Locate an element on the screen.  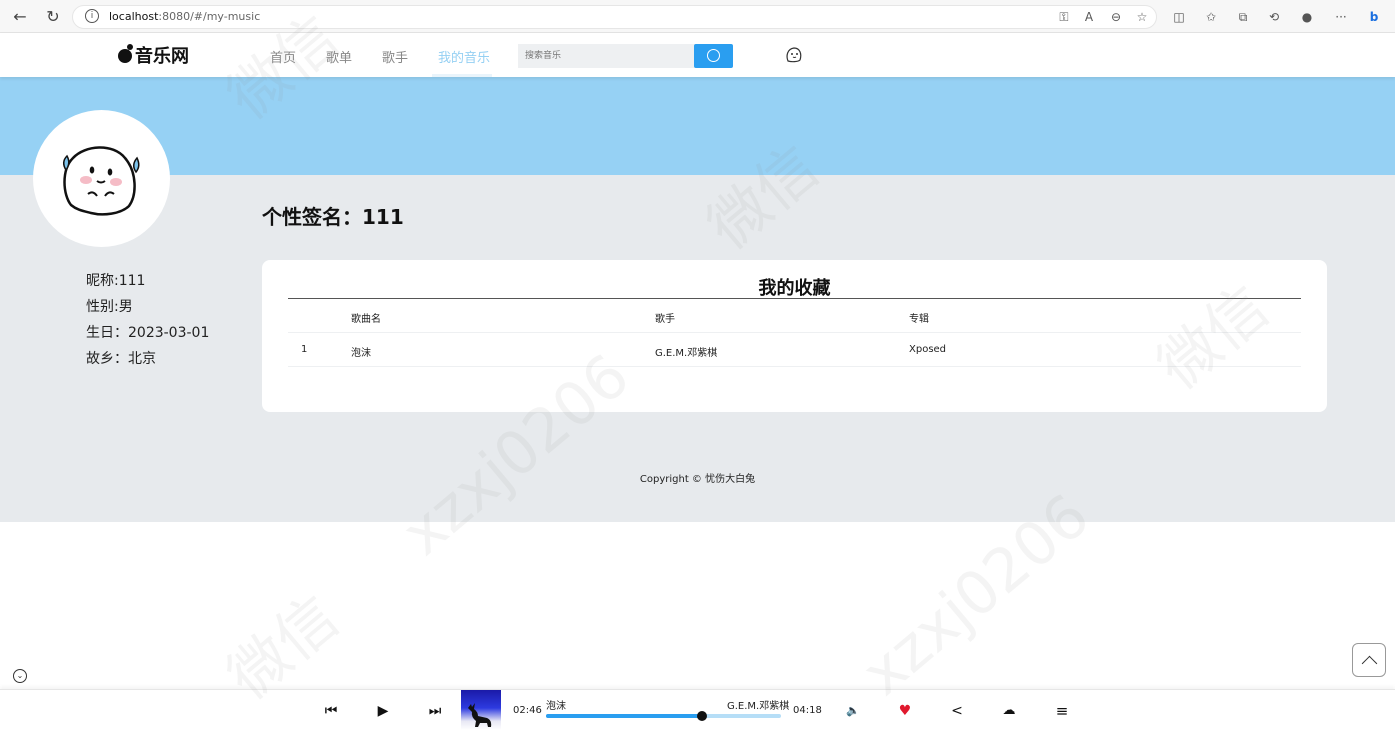
search-icon is located at coordinates (713, 55).